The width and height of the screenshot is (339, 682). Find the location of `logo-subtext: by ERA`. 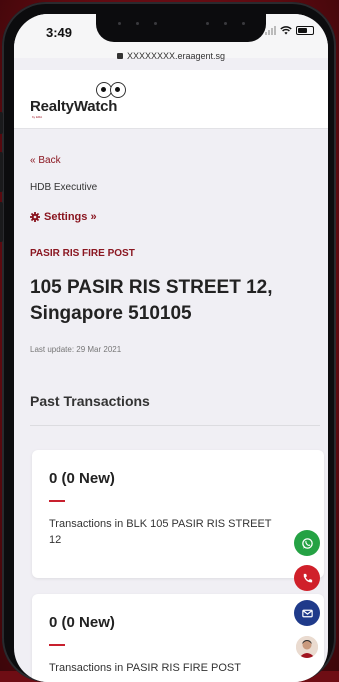

logo-subtext: by ERA is located at coordinates (37, 117).